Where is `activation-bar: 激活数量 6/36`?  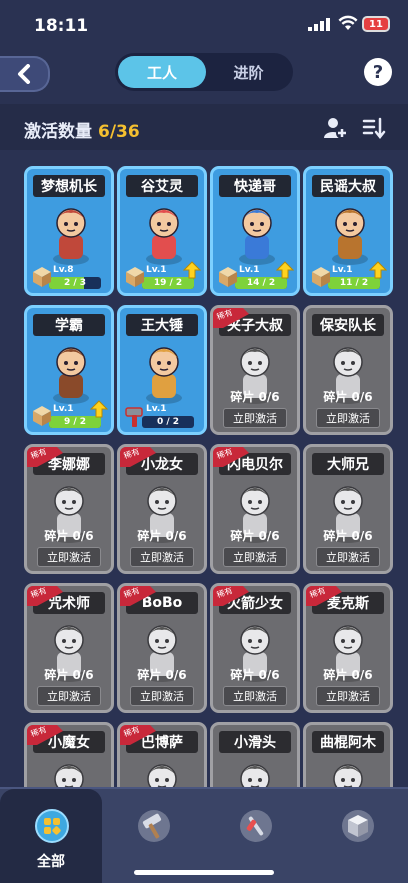 activation-bar: 激活数量 6/36 is located at coordinates (204, 127).